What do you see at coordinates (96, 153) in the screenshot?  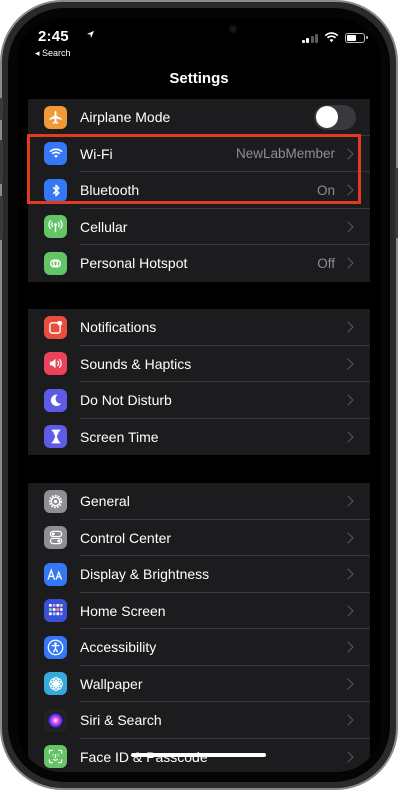 I see `settings-row-label: Wi-Fi` at bounding box center [96, 153].